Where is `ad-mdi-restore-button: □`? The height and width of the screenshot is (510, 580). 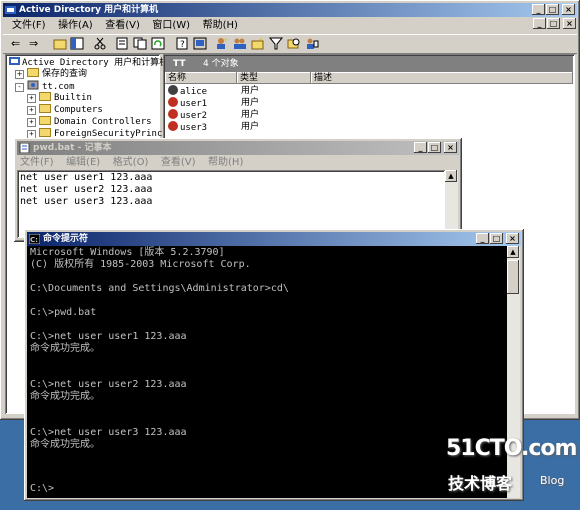
ad-mdi-restore-button: □ is located at coordinates (553, 23).